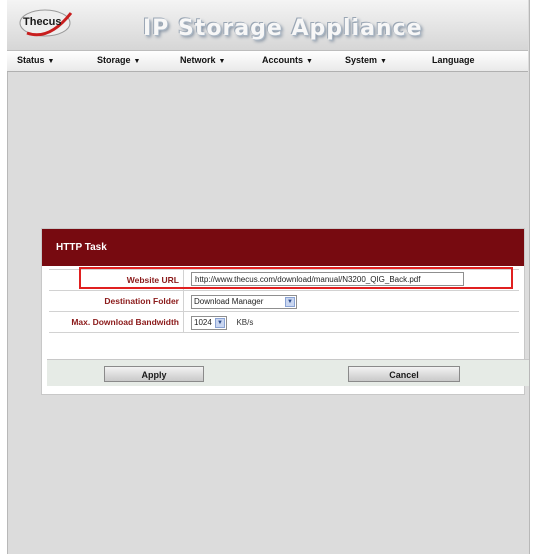  I want to click on menu-storage: Storage ▼, so click(118, 60).